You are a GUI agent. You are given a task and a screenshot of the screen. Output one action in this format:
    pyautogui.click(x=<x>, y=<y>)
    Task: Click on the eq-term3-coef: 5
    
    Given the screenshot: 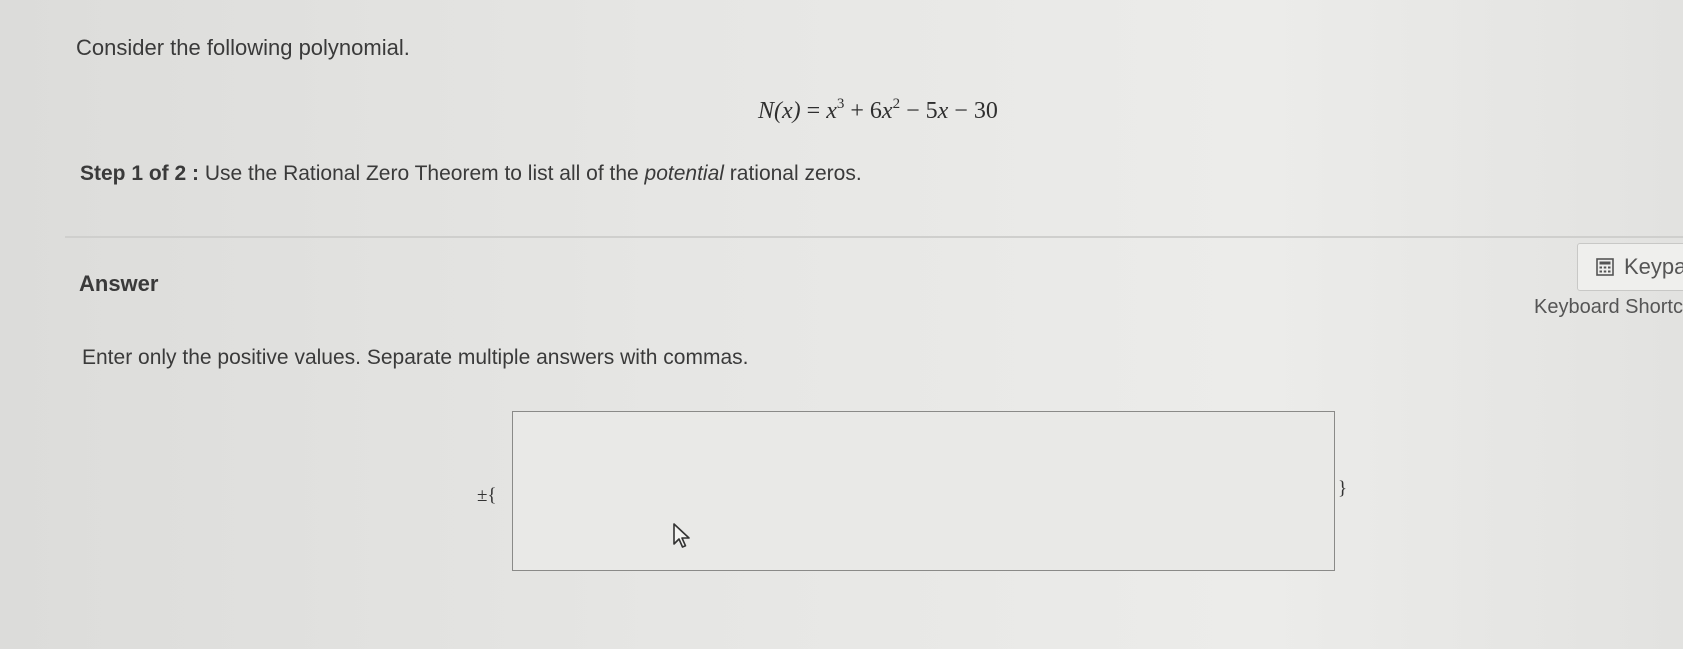 What is the action you would take?
    pyautogui.click(x=931, y=111)
    